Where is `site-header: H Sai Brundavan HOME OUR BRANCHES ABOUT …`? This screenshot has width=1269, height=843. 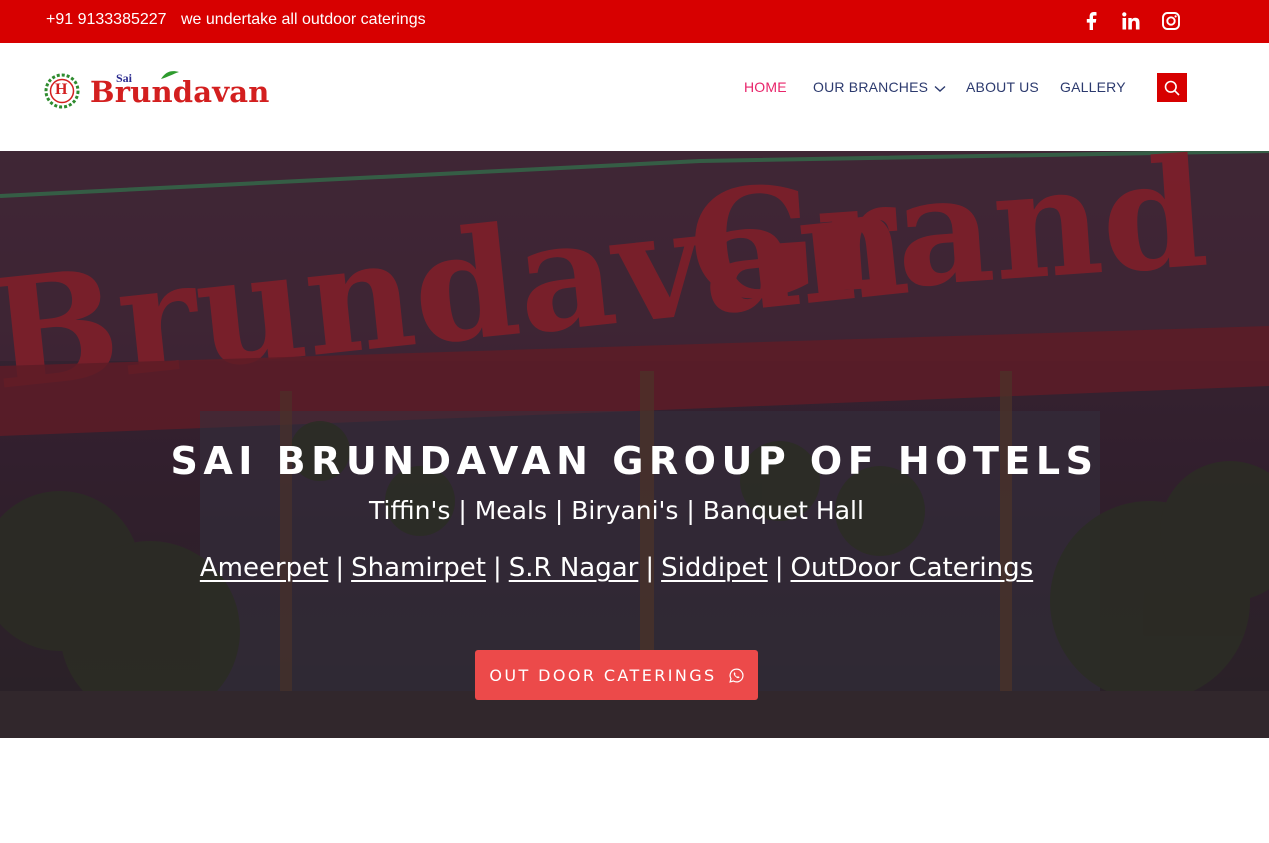 site-header: H Sai Brundavan HOME OUR BRANCHES ABOUT … is located at coordinates (634, 97).